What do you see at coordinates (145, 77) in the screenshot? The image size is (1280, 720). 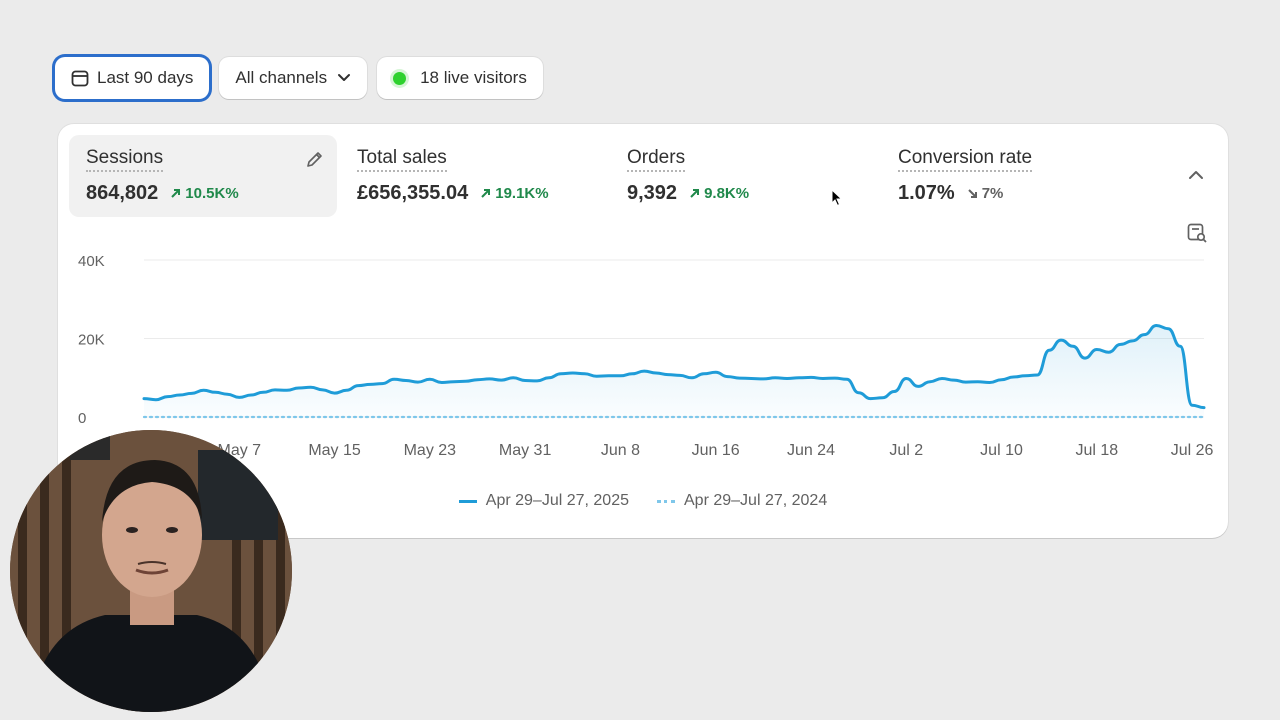 I see `date-range-label: Last 90 days` at bounding box center [145, 77].